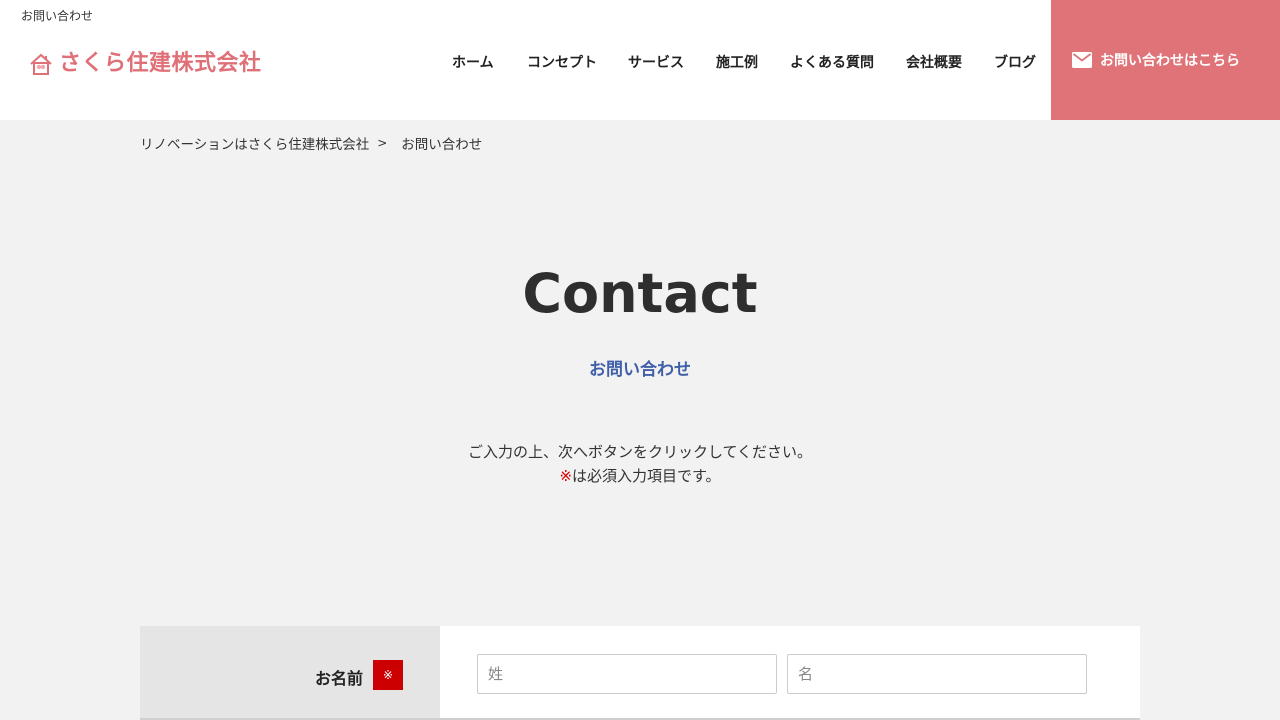 The width and height of the screenshot is (1280, 720). What do you see at coordinates (41, 64) in the screenshot?
I see `house-icon` at bounding box center [41, 64].